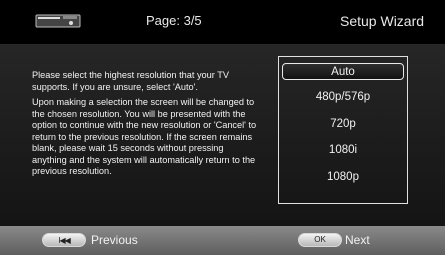 This screenshot has width=445, height=255. Describe the element at coordinates (58, 21) in the screenshot. I see `device-box-icon` at that location.